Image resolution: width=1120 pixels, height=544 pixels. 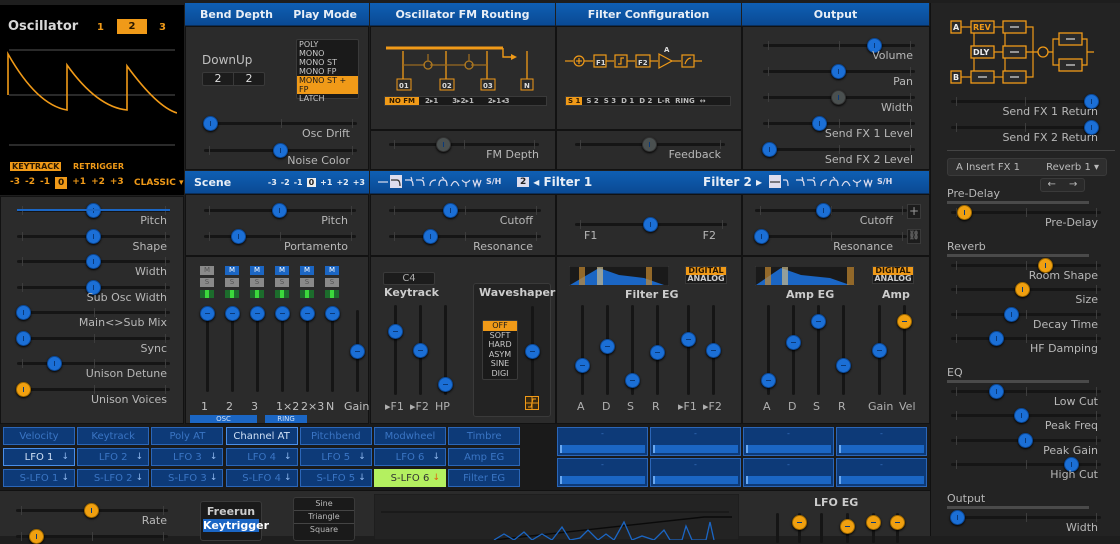 What do you see at coordinates (713, 350) in the screenshot?
I see `filter-eg-5-knob` at bounding box center [713, 350].